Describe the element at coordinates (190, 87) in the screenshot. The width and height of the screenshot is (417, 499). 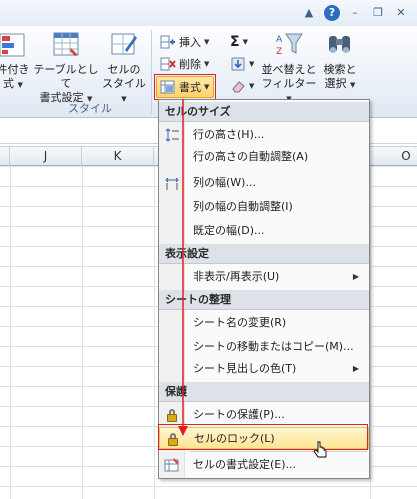
I see `format-label: 書式` at that location.